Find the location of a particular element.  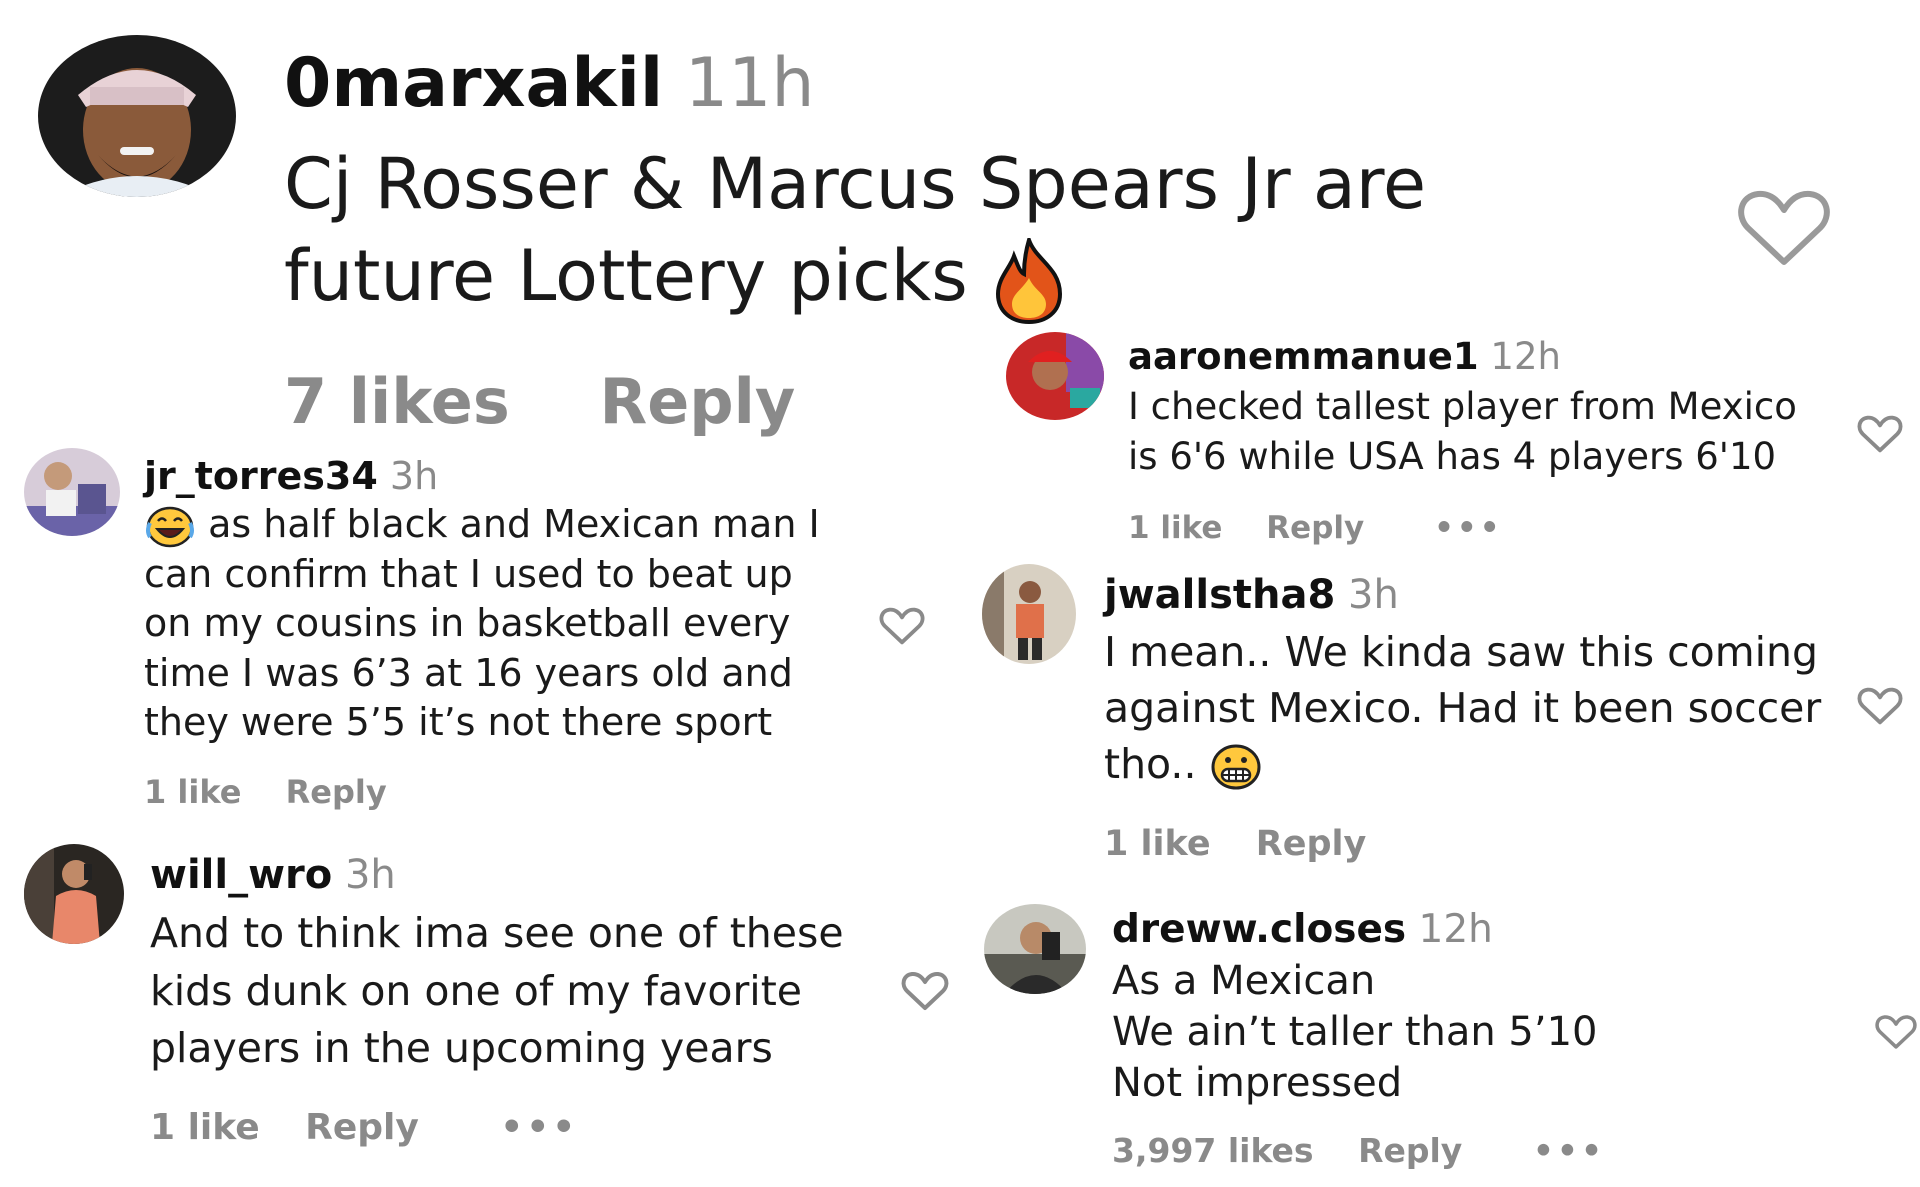

comment-text-line: We ain’t taller than 5’10 is located at coordinates (1355, 1032).